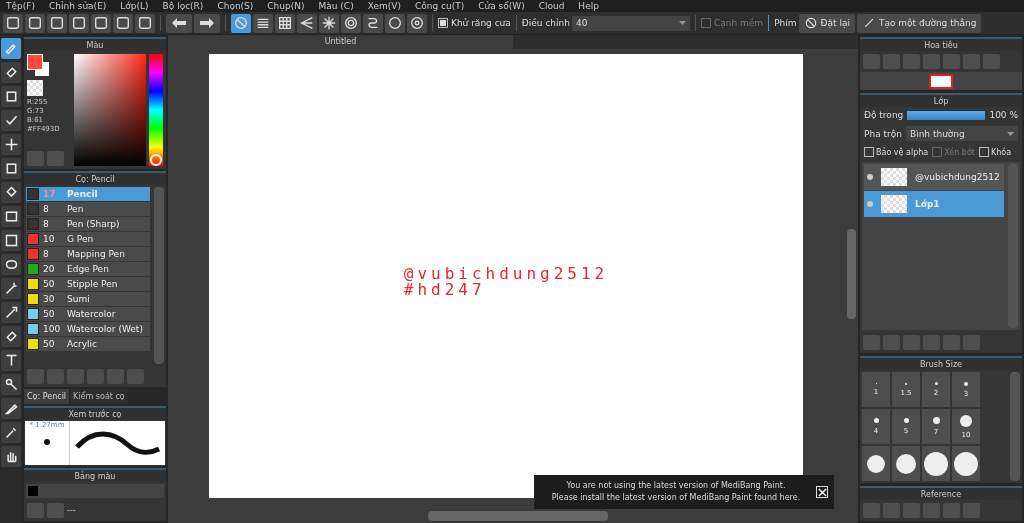  What do you see at coordinates (88, 329) in the screenshot?
I see `brush-item: 100 Watercolor (Wet)` at bounding box center [88, 329].